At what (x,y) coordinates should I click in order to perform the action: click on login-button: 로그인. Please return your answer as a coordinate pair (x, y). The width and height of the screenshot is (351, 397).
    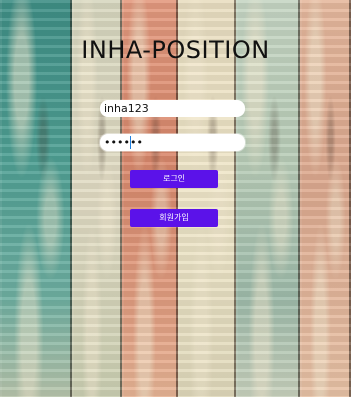
    Looking at the image, I should click on (174, 179).